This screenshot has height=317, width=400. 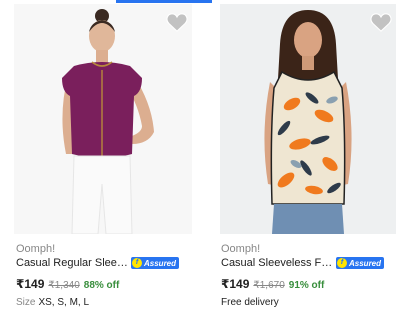 I want to click on size-label: Size, so click(x=26, y=302).